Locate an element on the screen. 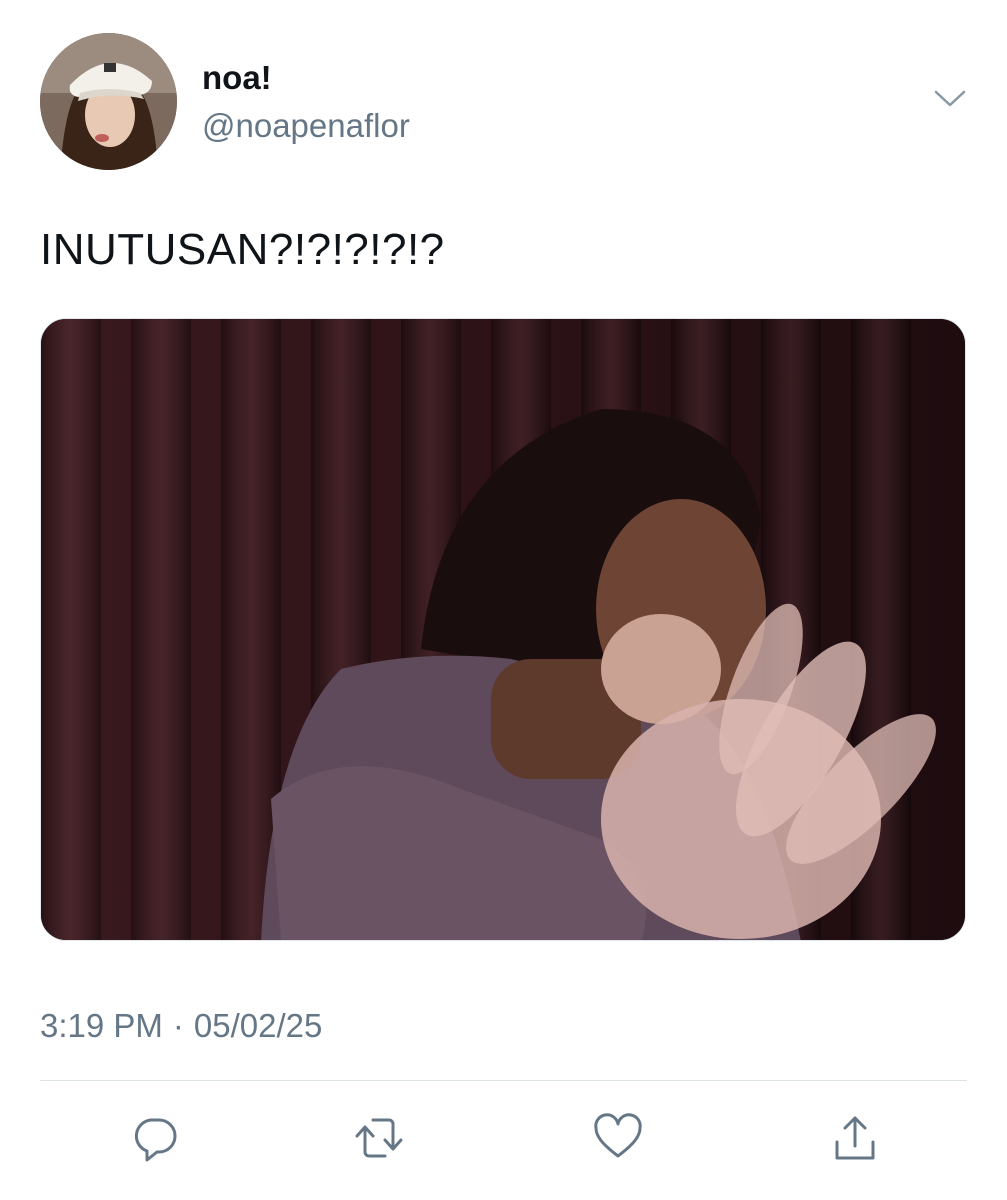  chevron-down-icon is located at coordinates (950, 99).